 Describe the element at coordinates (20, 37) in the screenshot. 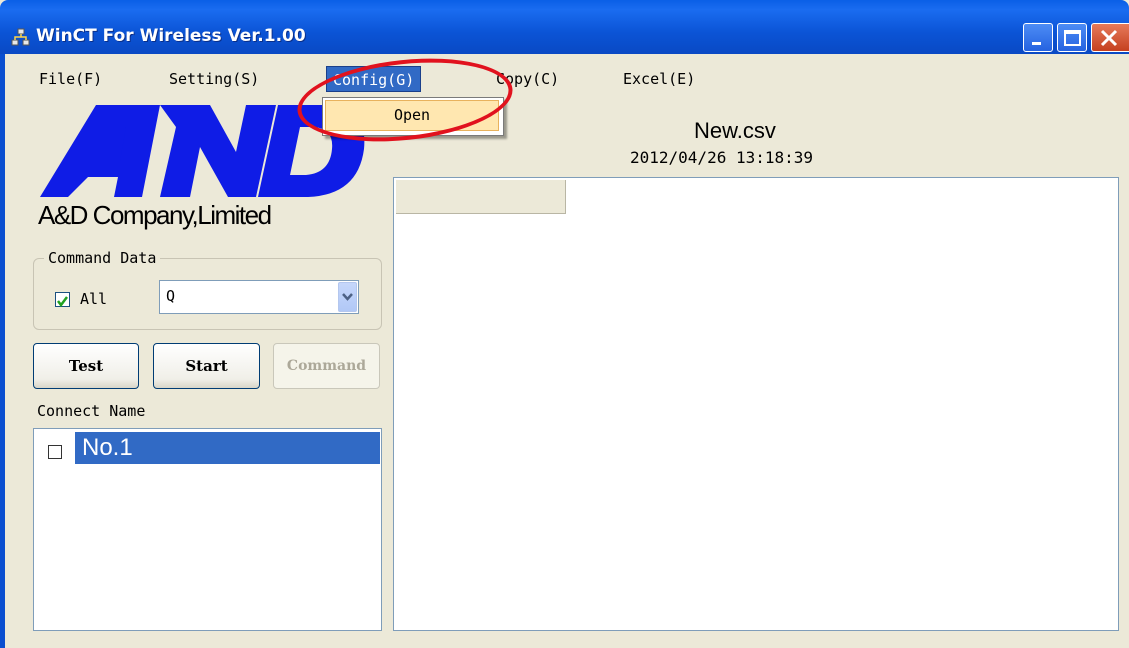

I see `app-network-icon` at that location.